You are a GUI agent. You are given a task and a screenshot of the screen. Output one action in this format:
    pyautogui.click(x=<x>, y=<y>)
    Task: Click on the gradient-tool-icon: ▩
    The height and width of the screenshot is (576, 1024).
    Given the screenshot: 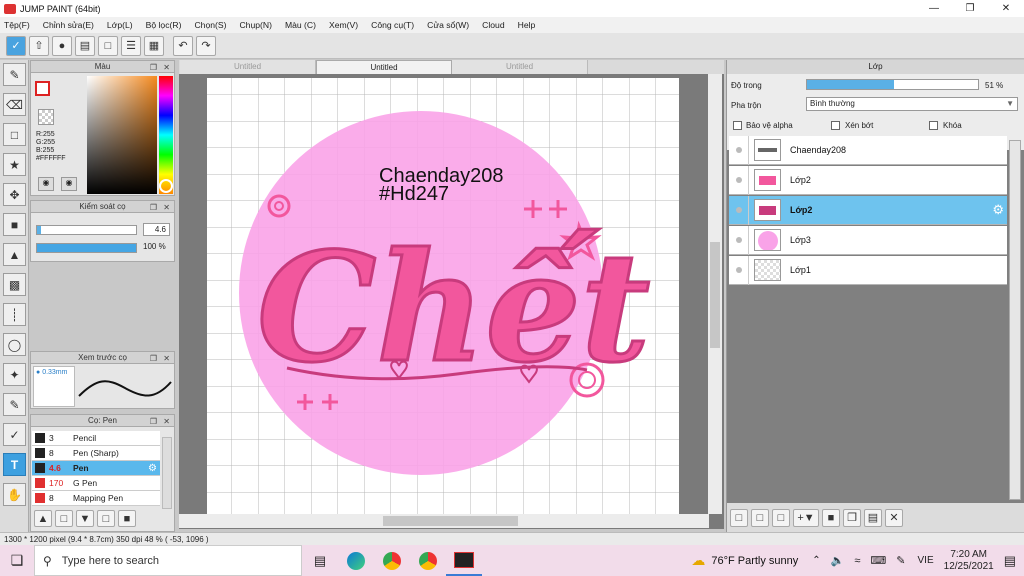 What is the action you would take?
    pyautogui.click(x=14, y=284)
    